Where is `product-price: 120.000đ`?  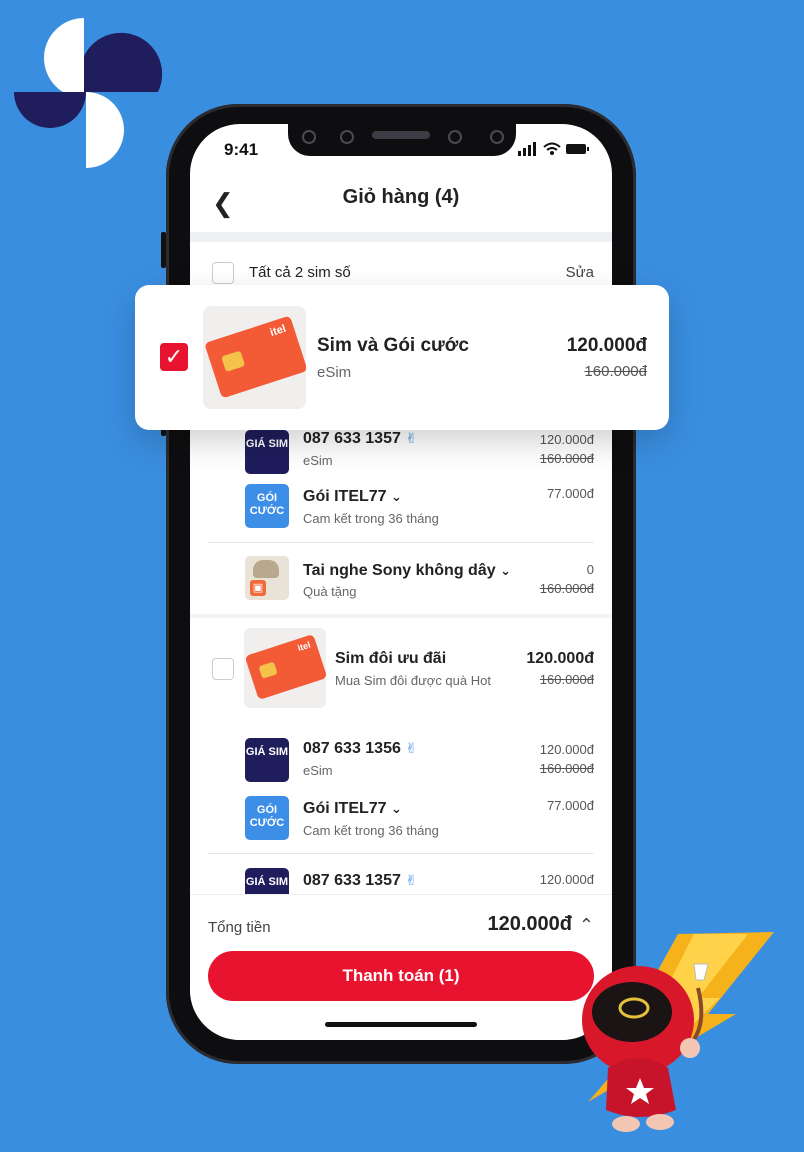 product-price: 120.000đ is located at coordinates (560, 658).